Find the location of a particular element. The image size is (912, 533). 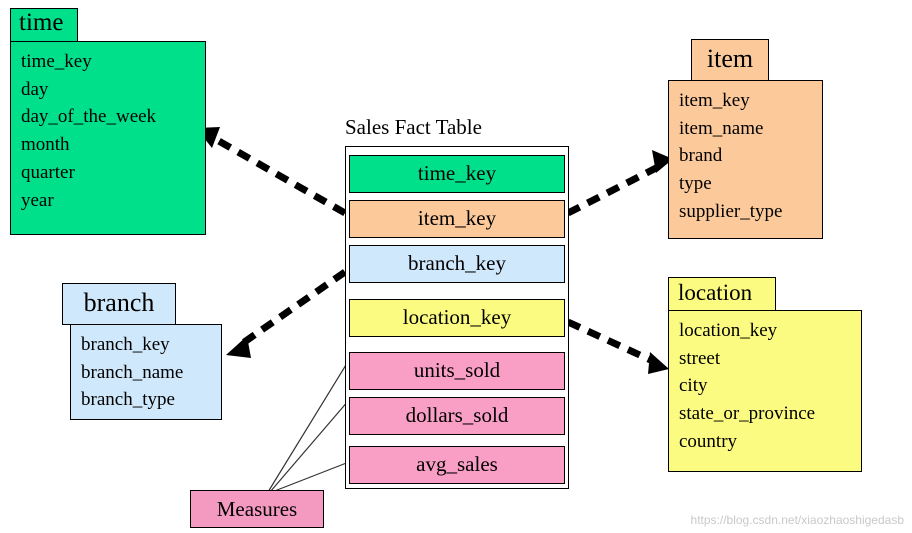

measures-callout: Measures is located at coordinates (257, 509).